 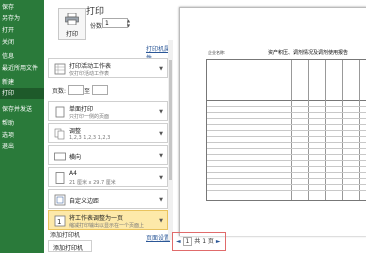 I want to click on print-what-title: 打印活动工作表, so click(x=90, y=66).